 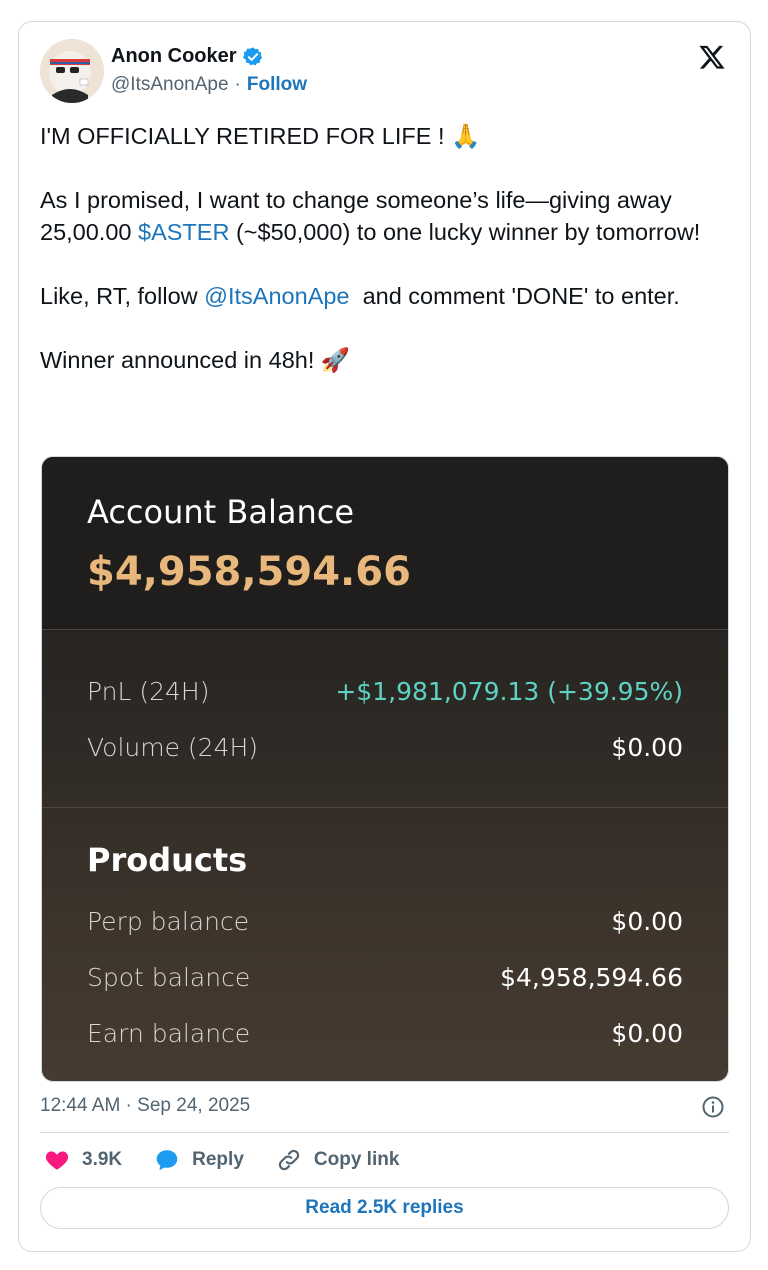 I want to click on copy-link-button: Copy link, so click(x=338, y=1160).